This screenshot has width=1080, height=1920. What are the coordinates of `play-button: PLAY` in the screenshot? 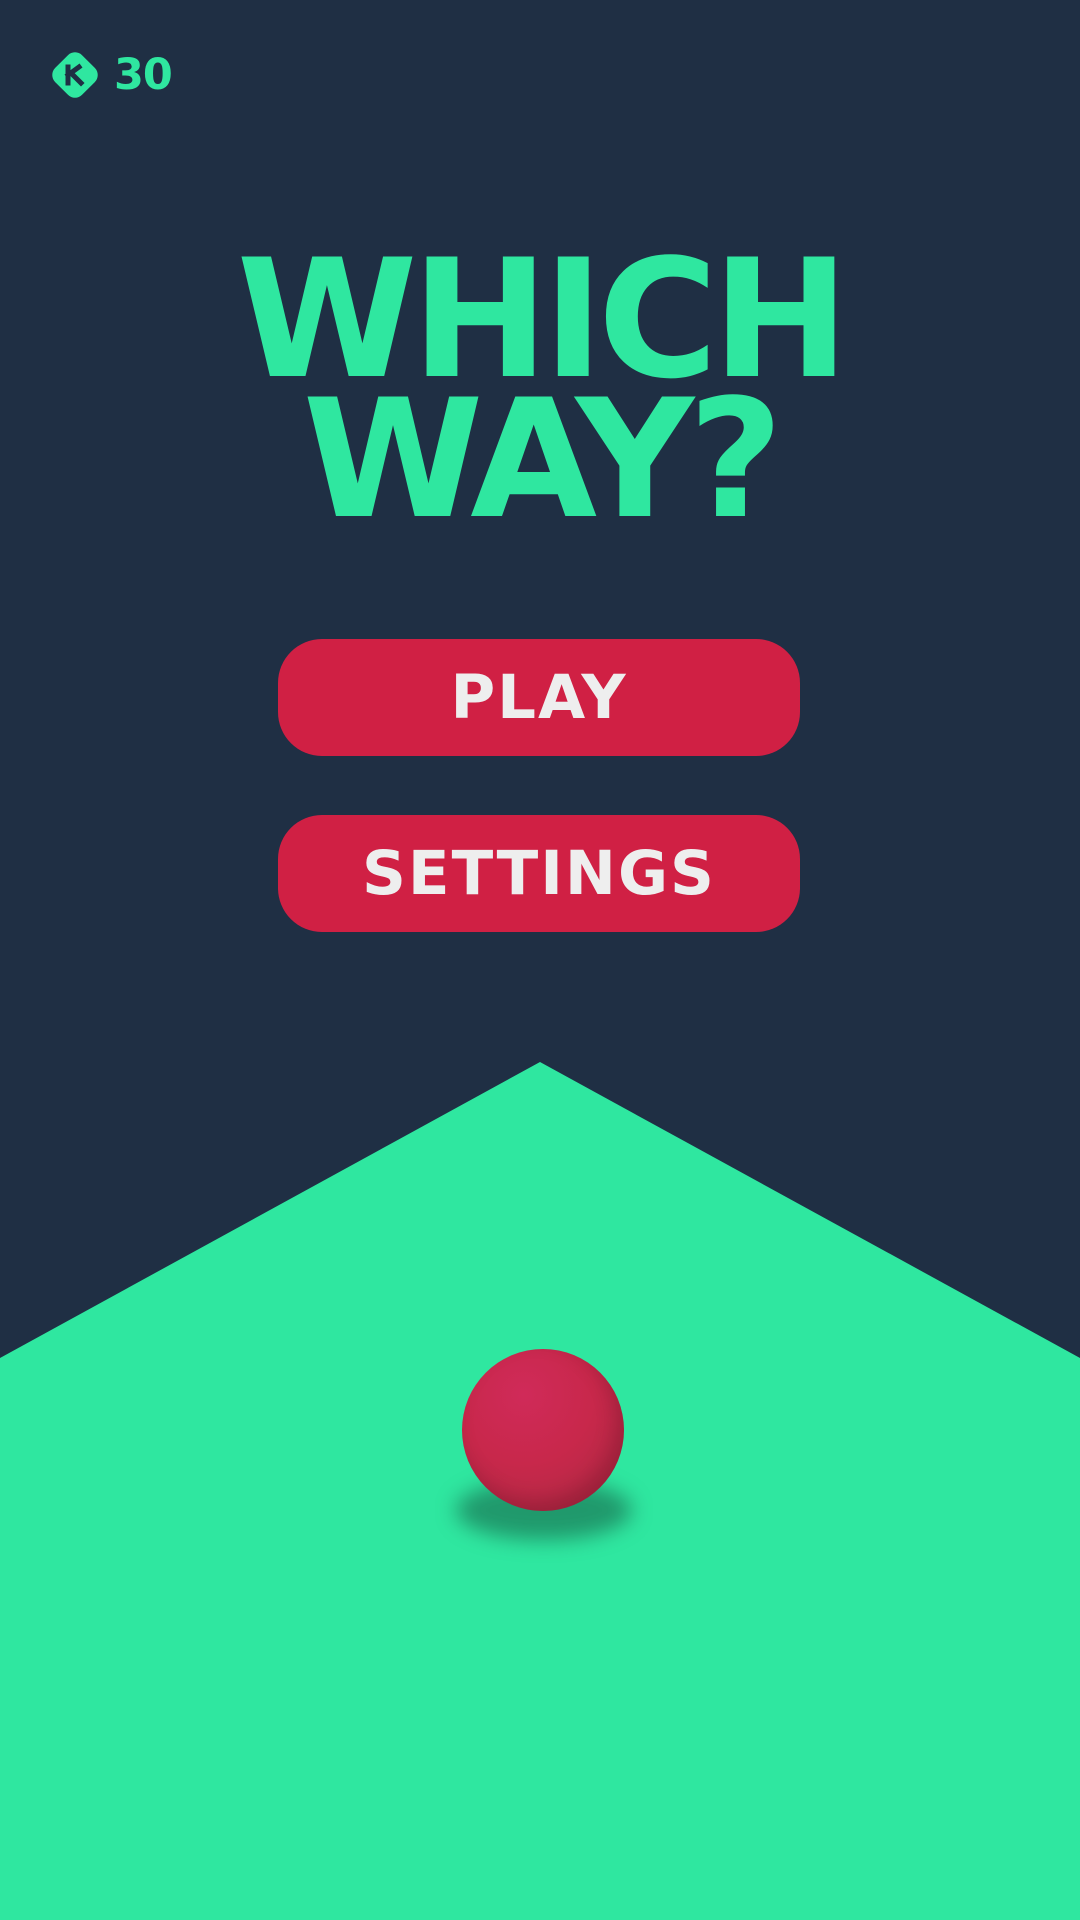 It's located at (539, 697).